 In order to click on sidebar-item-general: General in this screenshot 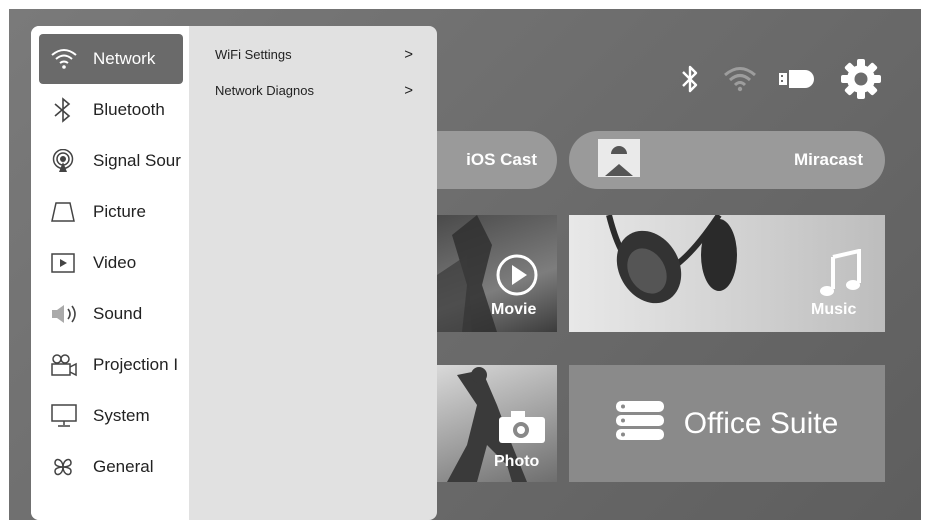, I will do `click(111, 467)`.